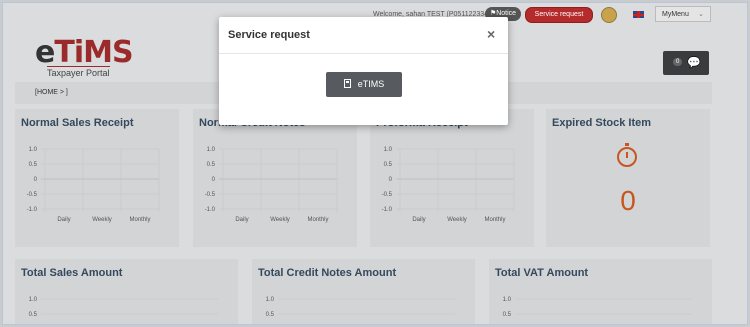 This screenshot has height=327, width=750. Describe the element at coordinates (126, 291) in the screenshot. I see `card-total-sales-amount: Total Sales Amount 1.0 0.5` at that location.